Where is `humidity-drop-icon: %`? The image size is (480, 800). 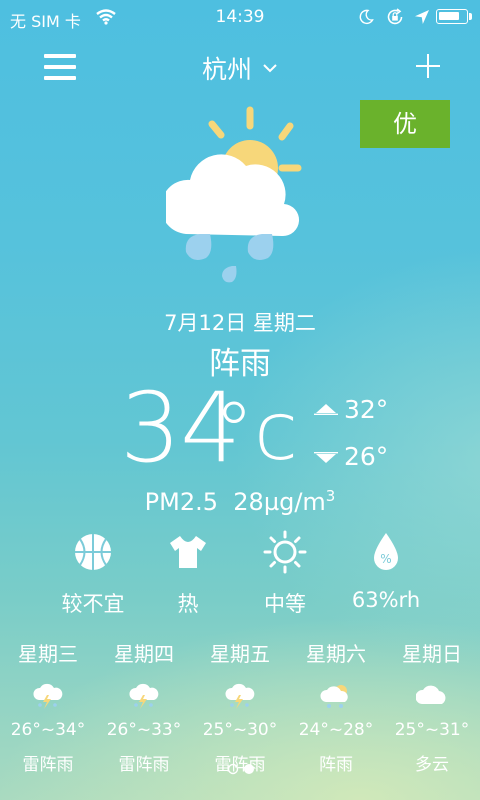
humidity-drop-icon: % is located at coordinates (386, 552).